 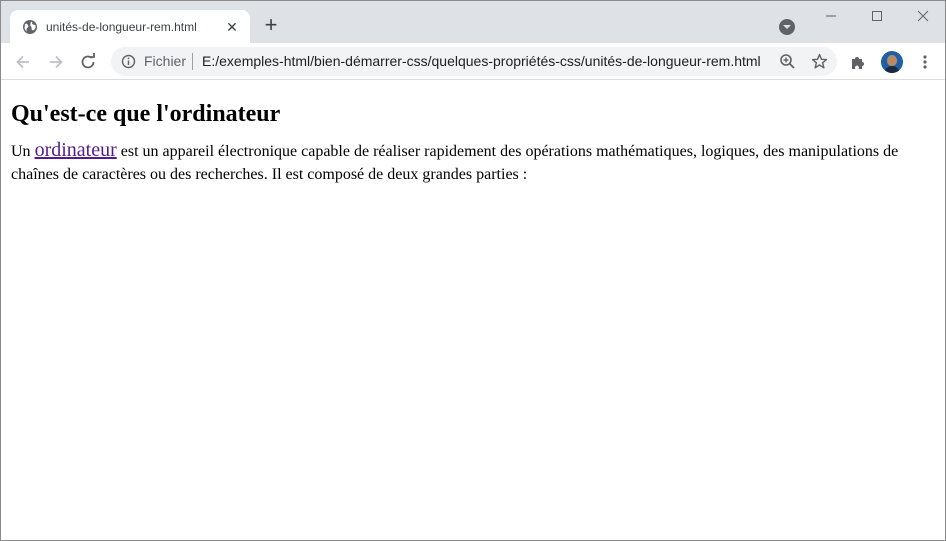 What do you see at coordinates (232, 27) in the screenshot?
I see `tab-close-icon: ✕` at bounding box center [232, 27].